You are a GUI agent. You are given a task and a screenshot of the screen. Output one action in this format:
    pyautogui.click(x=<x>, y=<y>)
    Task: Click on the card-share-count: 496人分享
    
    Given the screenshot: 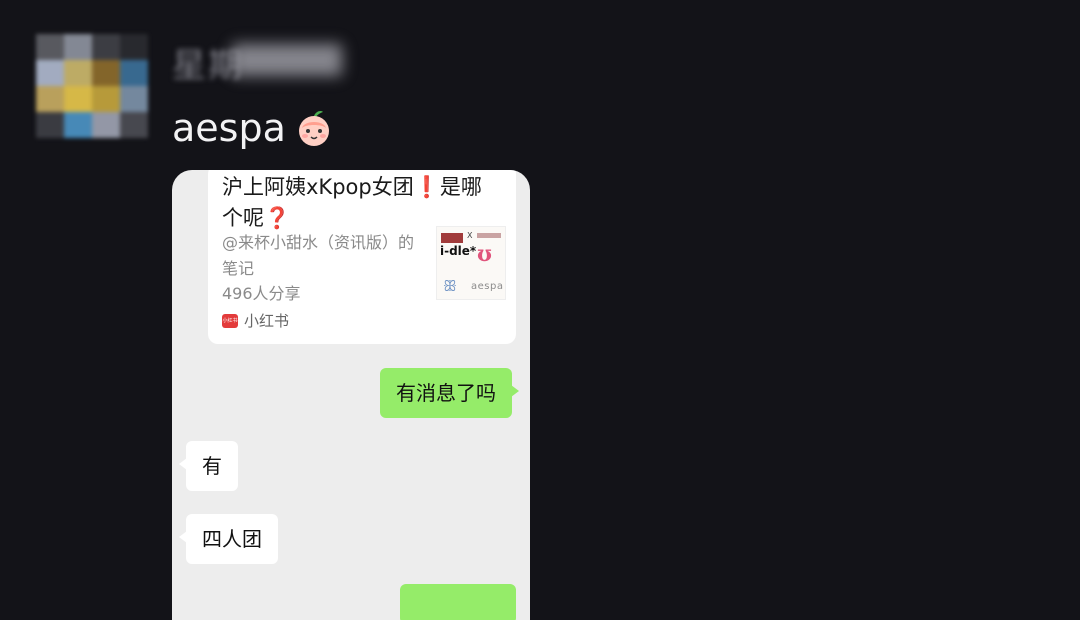 What is the action you would take?
    pyautogui.click(x=261, y=293)
    